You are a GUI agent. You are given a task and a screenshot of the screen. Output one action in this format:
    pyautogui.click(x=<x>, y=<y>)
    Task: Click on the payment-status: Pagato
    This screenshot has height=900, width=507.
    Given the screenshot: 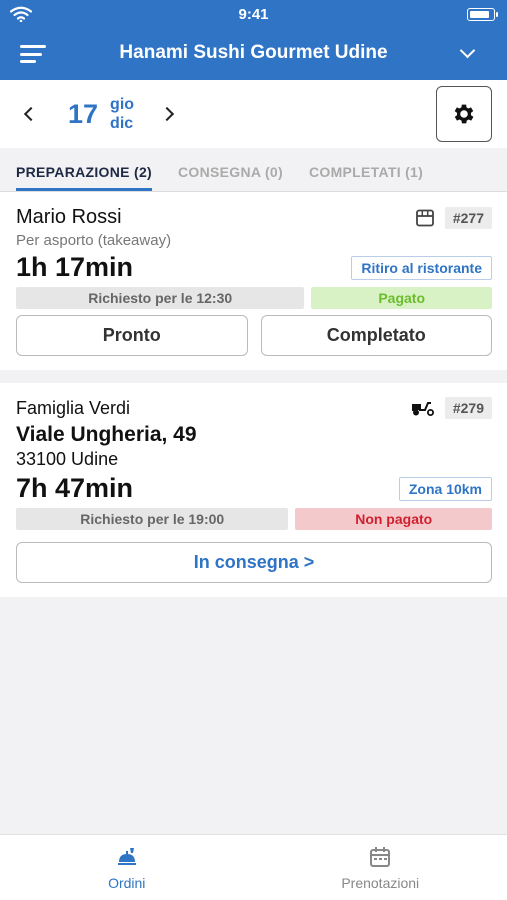 What is the action you would take?
    pyautogui.click(x=401, y=298)
    